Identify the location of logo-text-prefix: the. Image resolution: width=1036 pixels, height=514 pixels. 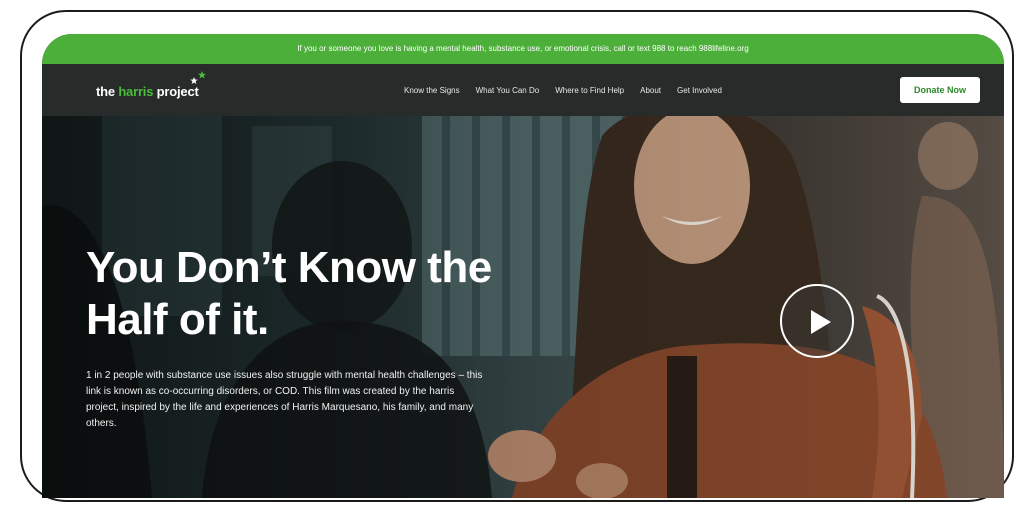
(107, 91).